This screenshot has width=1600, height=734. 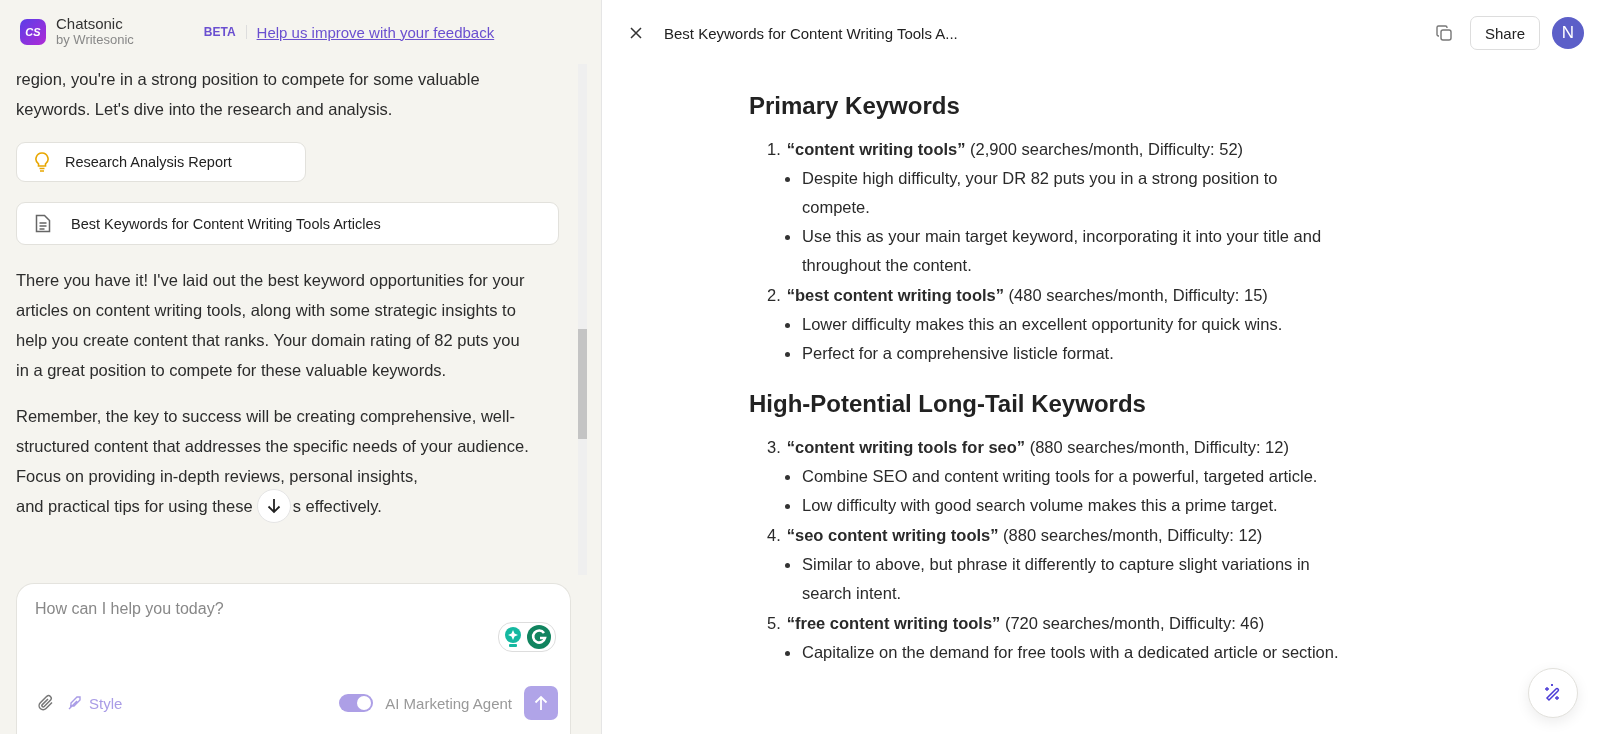 What do you see at coordinates (774, 623) in the screenshot?
I see `list-number: 5.` at bounding box center [774, 623].